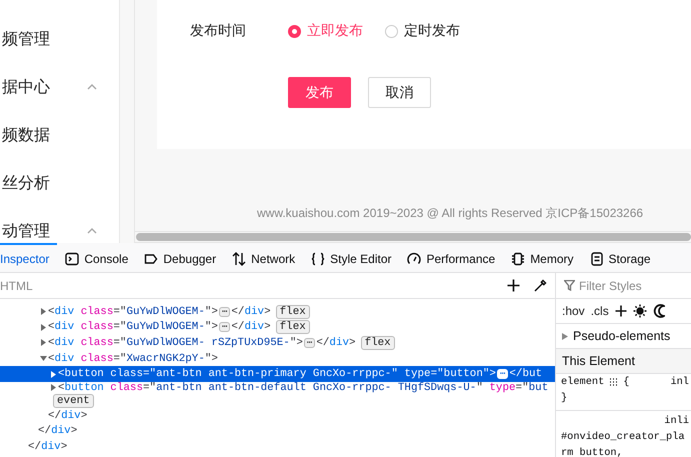 This screenshot has width=691, height=457. What do you see at coordinates (59, 225) in the screenshot?
I see `sidebar-item: 动管理` at bounding box center [59, 225].